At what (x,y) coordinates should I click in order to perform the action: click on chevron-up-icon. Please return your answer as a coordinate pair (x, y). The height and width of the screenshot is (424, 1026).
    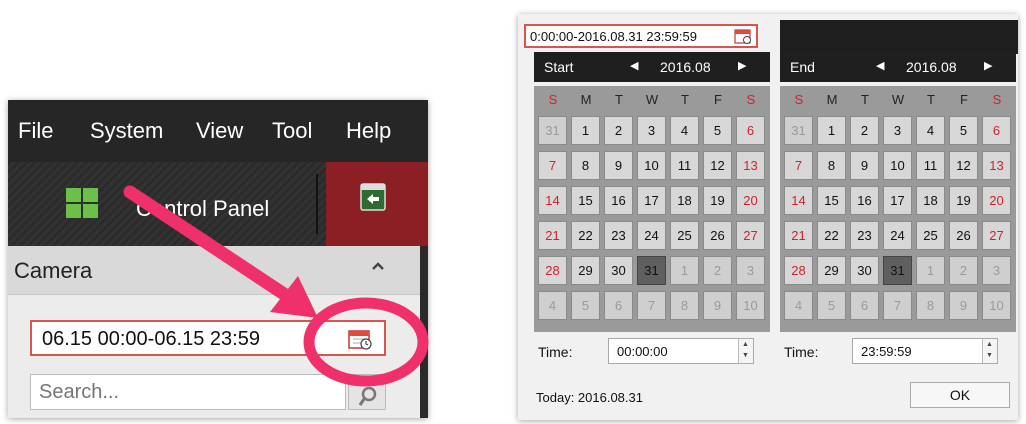
    Looking at the image, I should click on (378, 266).